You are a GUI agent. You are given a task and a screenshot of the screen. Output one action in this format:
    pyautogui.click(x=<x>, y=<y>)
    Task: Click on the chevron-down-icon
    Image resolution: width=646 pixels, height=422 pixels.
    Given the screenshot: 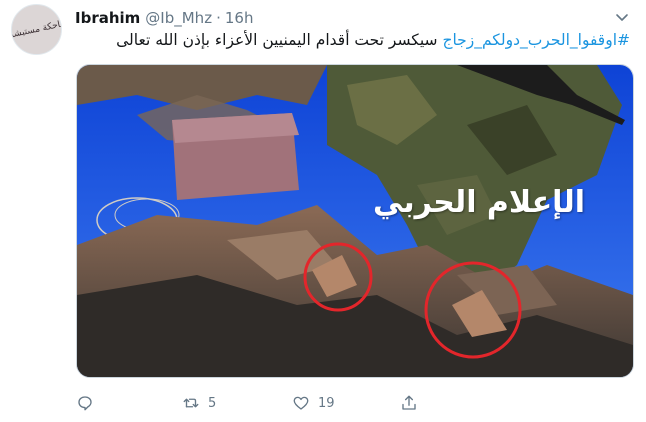 What is the action you would take?
    pyautogui.click(x=622, y=17)
    